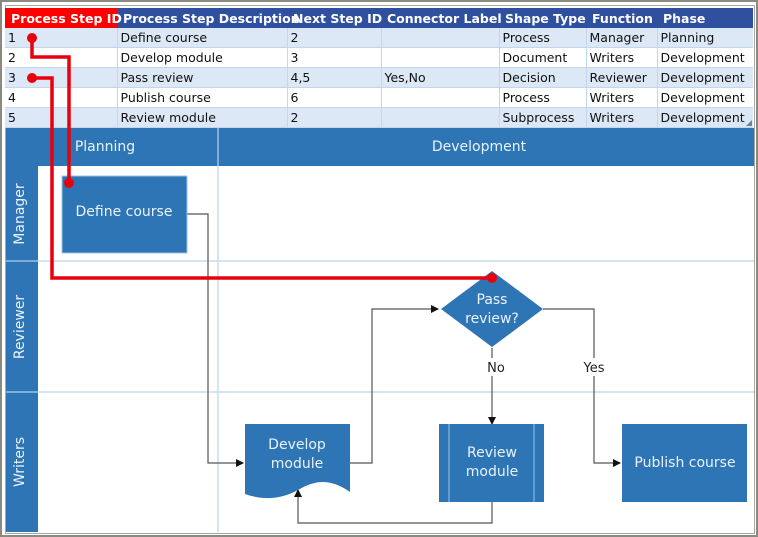  I want to click on table-resize-handle, so click(749, 123).